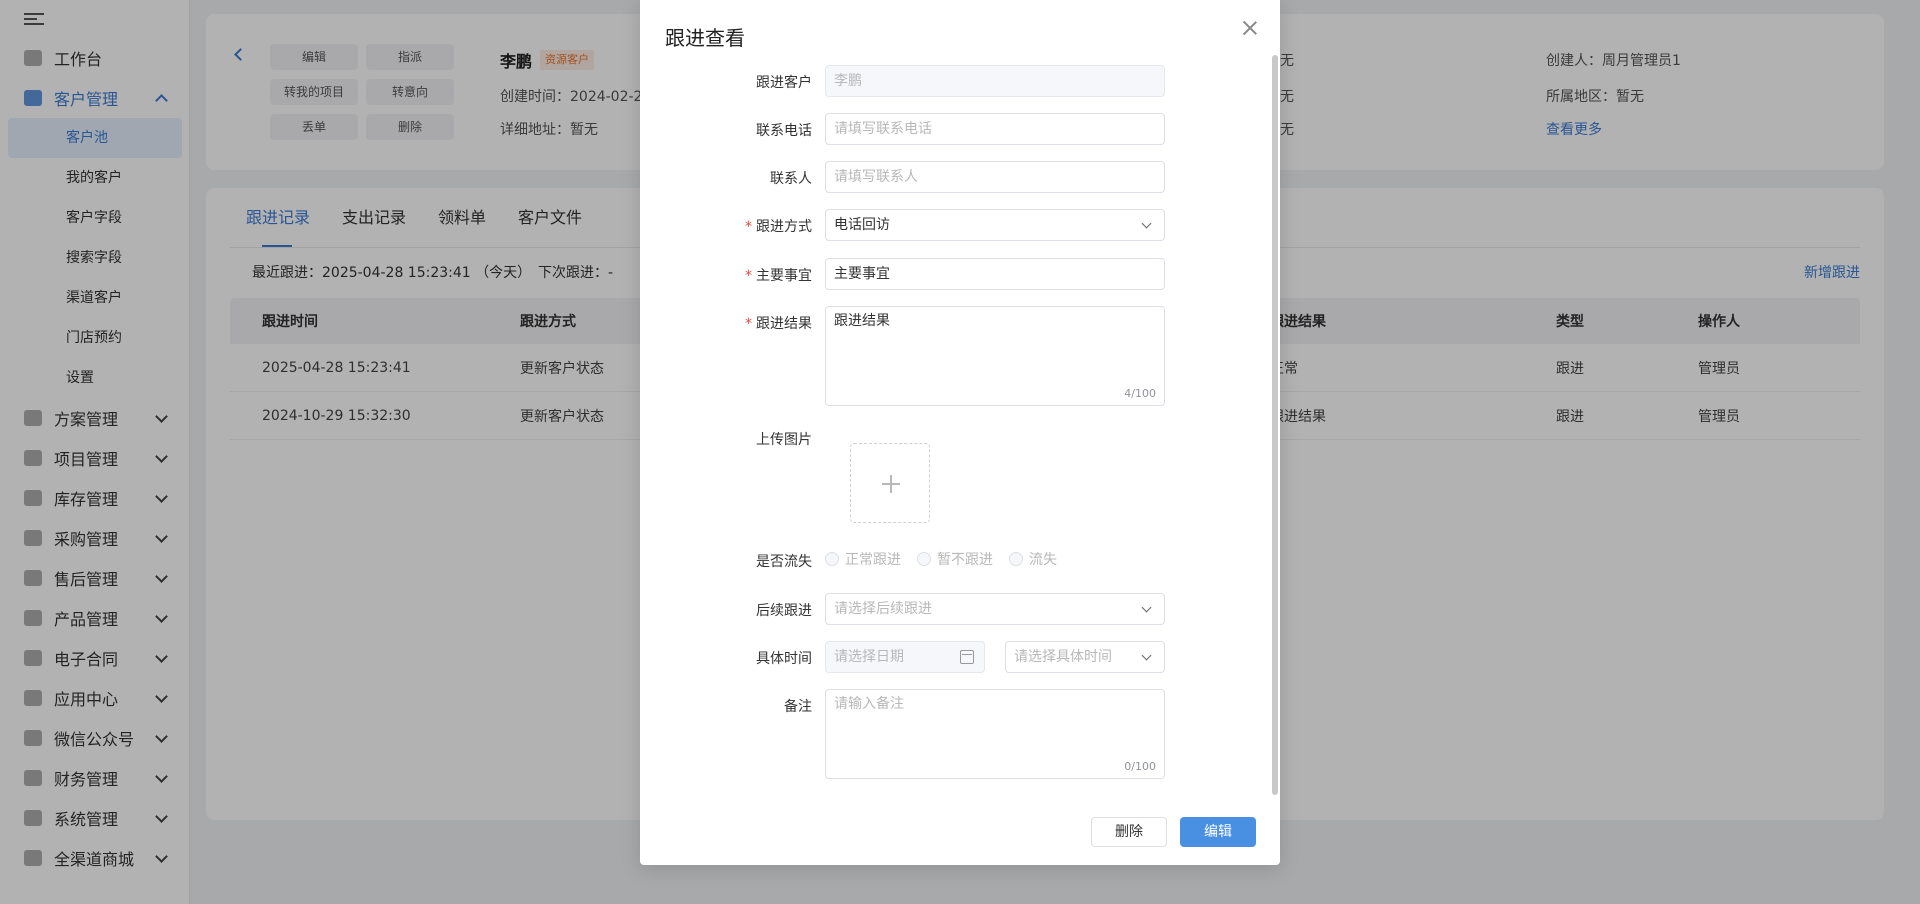 The image size is (1920, 904). What do you see at coordinates (1063, 657) in the screenshot?
I see `time-placeholder: 请选择具体时间` at bounding box center [1063, 657].